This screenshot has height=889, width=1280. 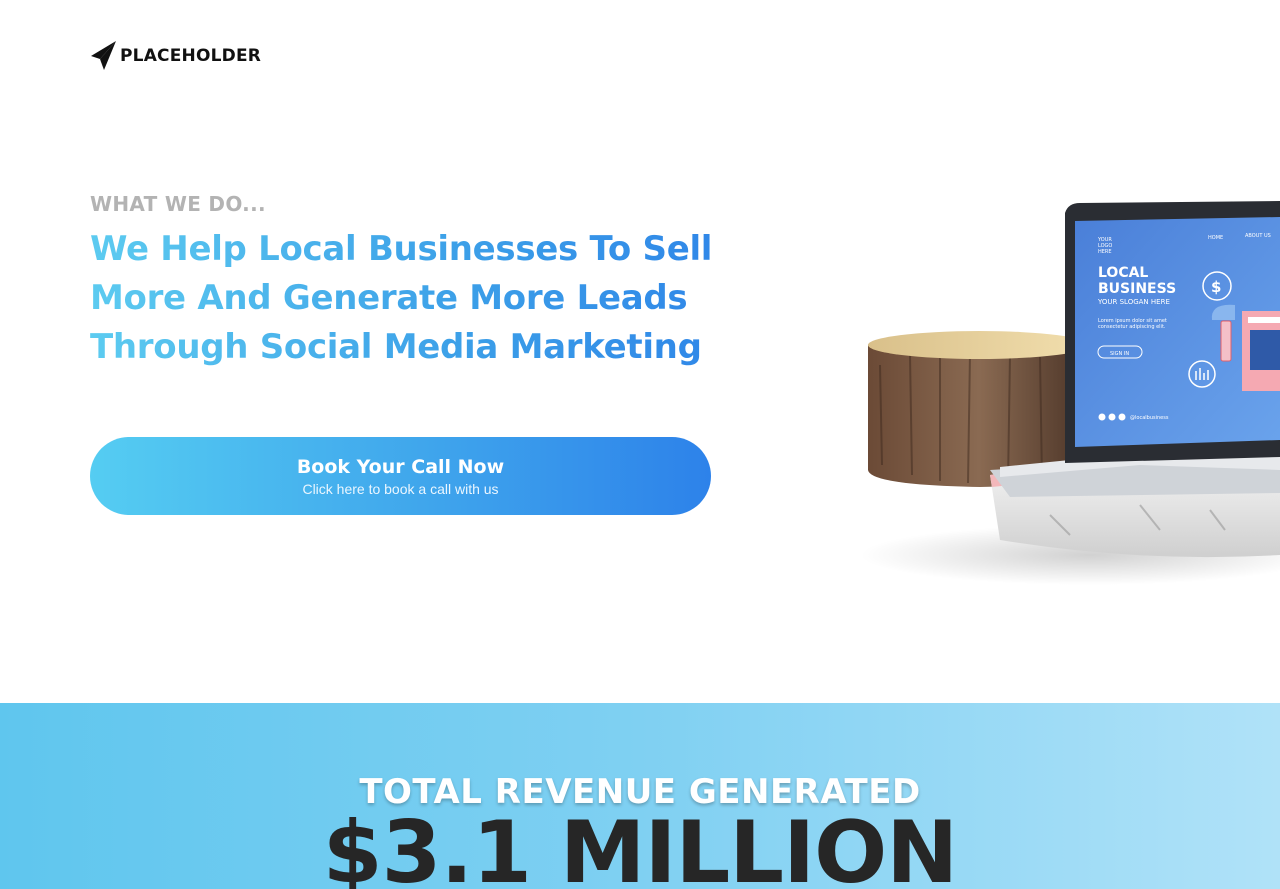 What do you see at coordinates (1149, 418) in the screenshot?
I see `mockup-handle: @localbusiness` at bounding box center [1149, 418].